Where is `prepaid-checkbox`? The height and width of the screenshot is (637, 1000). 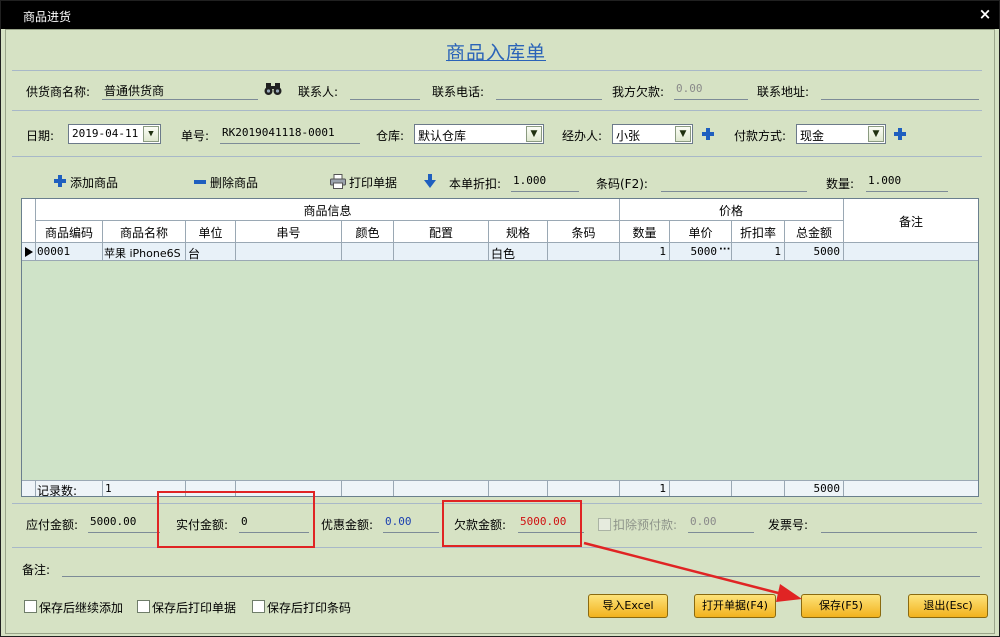
prepaid-checkbox is located at coordinates (604, 524).